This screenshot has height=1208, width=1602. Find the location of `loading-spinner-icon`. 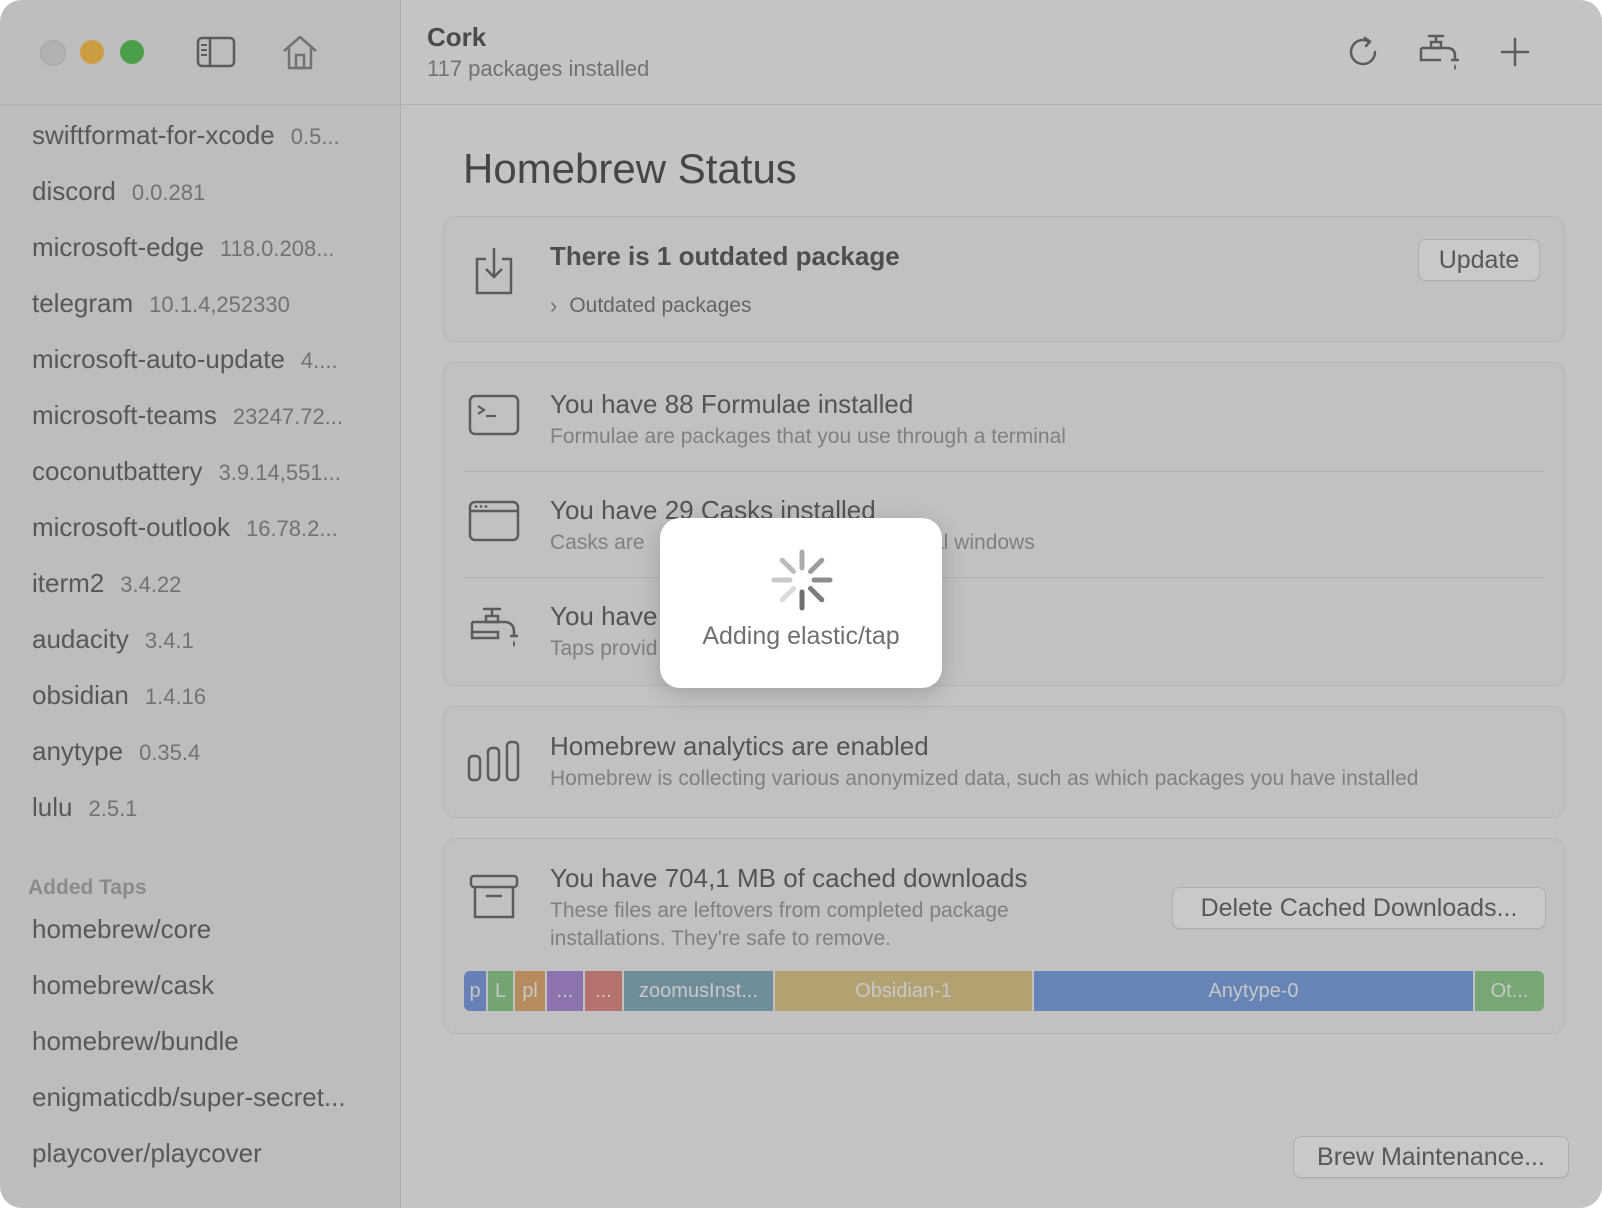

loading-spinner-icon is located at coordinates (802, 580).